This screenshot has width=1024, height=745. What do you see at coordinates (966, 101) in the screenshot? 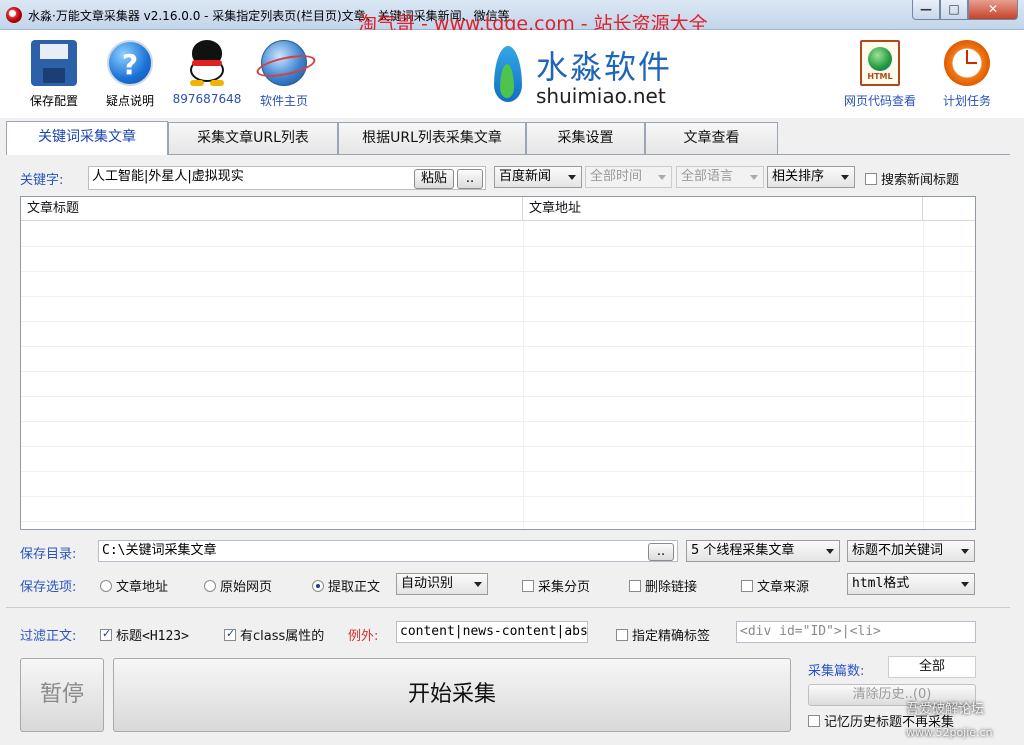
I see `schedule-label: 计划任务` at bounding box center [966, 101].